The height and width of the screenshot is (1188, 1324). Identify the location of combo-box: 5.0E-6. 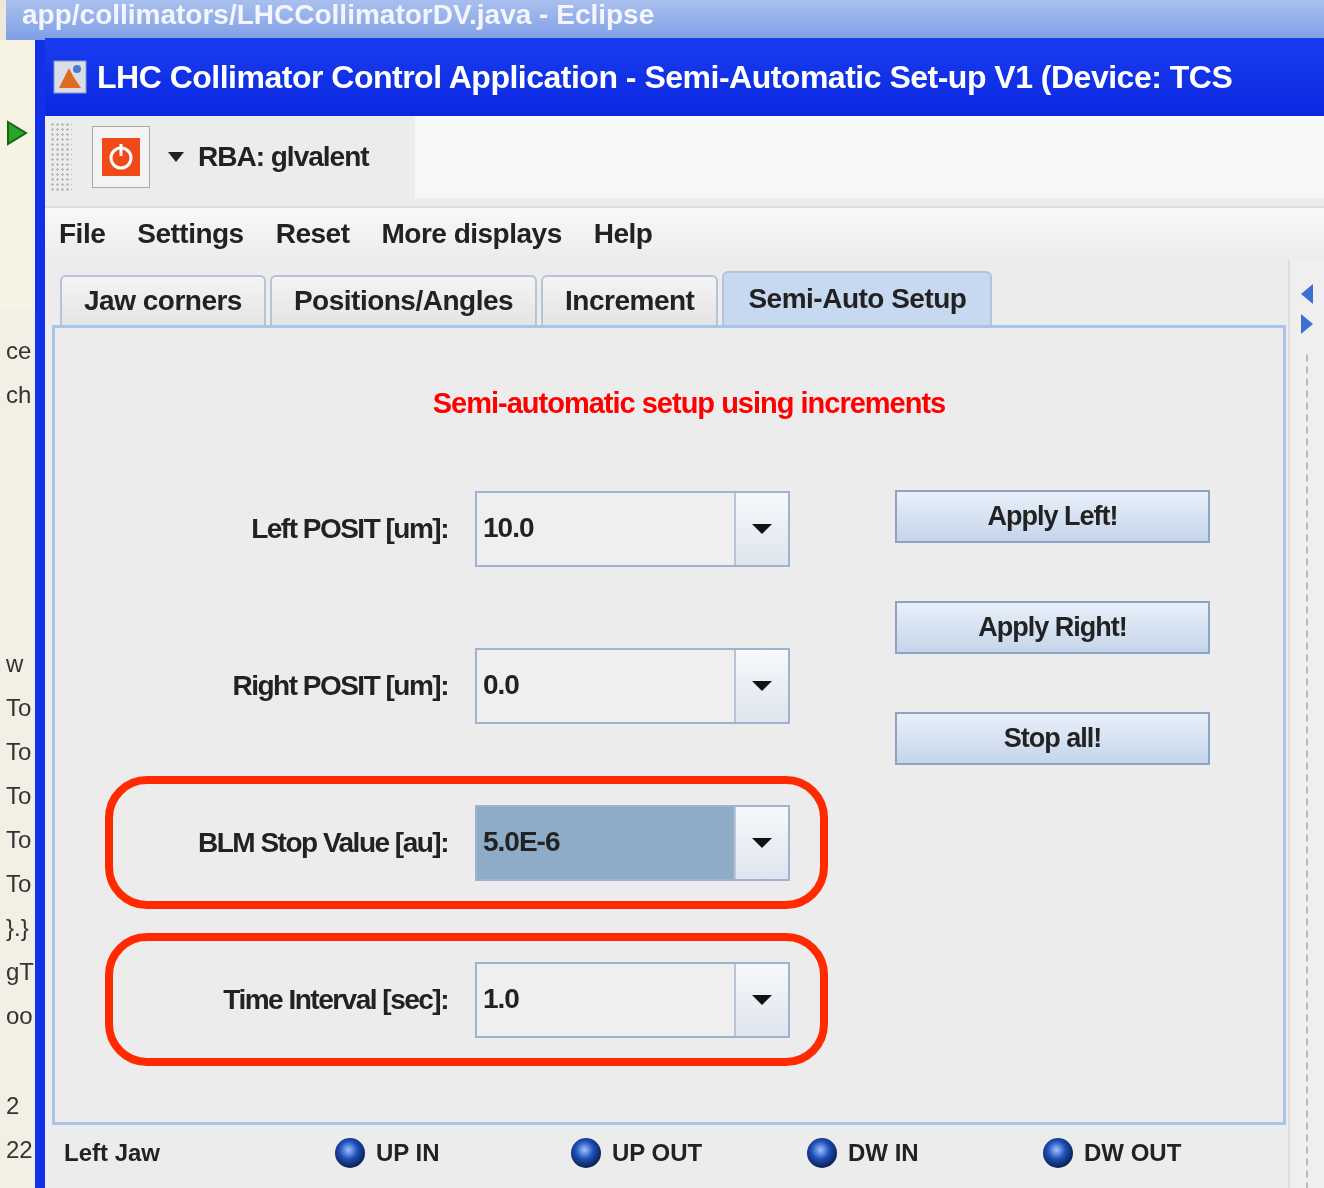
(632, 842).